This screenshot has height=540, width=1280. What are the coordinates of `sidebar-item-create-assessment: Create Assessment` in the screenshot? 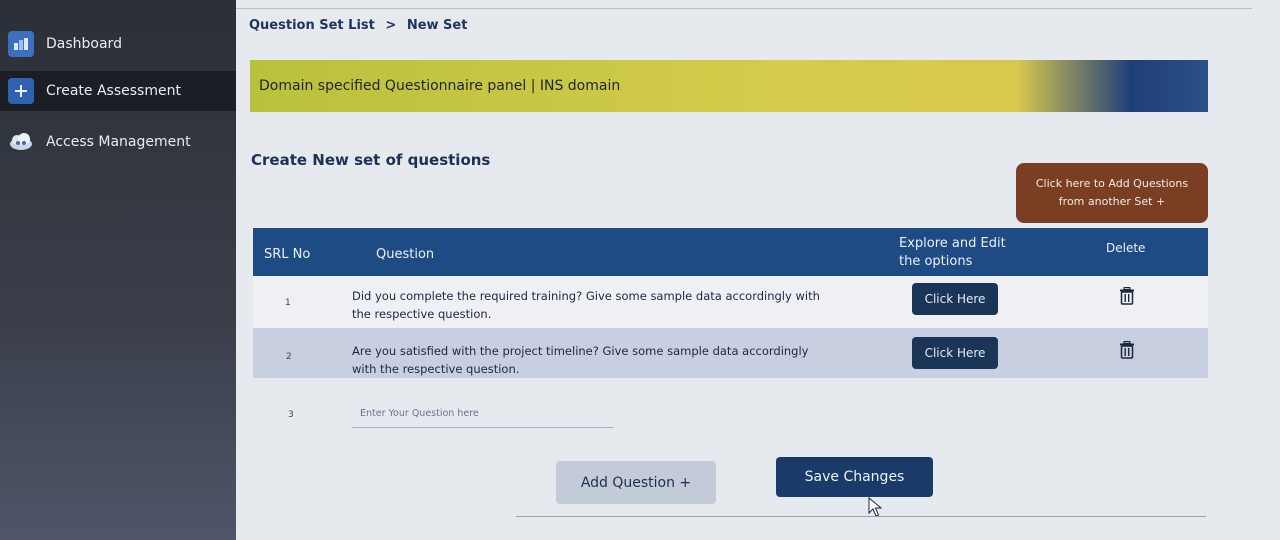 It's located at (118, 91).